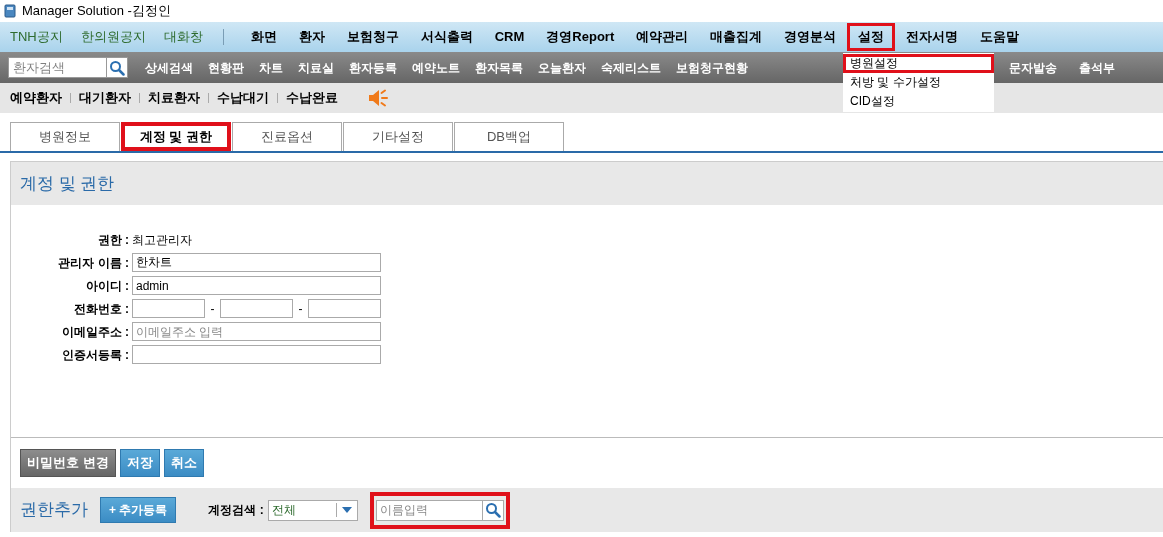 This screenshot has width=1163, height=537. I want to click on dropdown-item: CID설정, so click(918, 101).